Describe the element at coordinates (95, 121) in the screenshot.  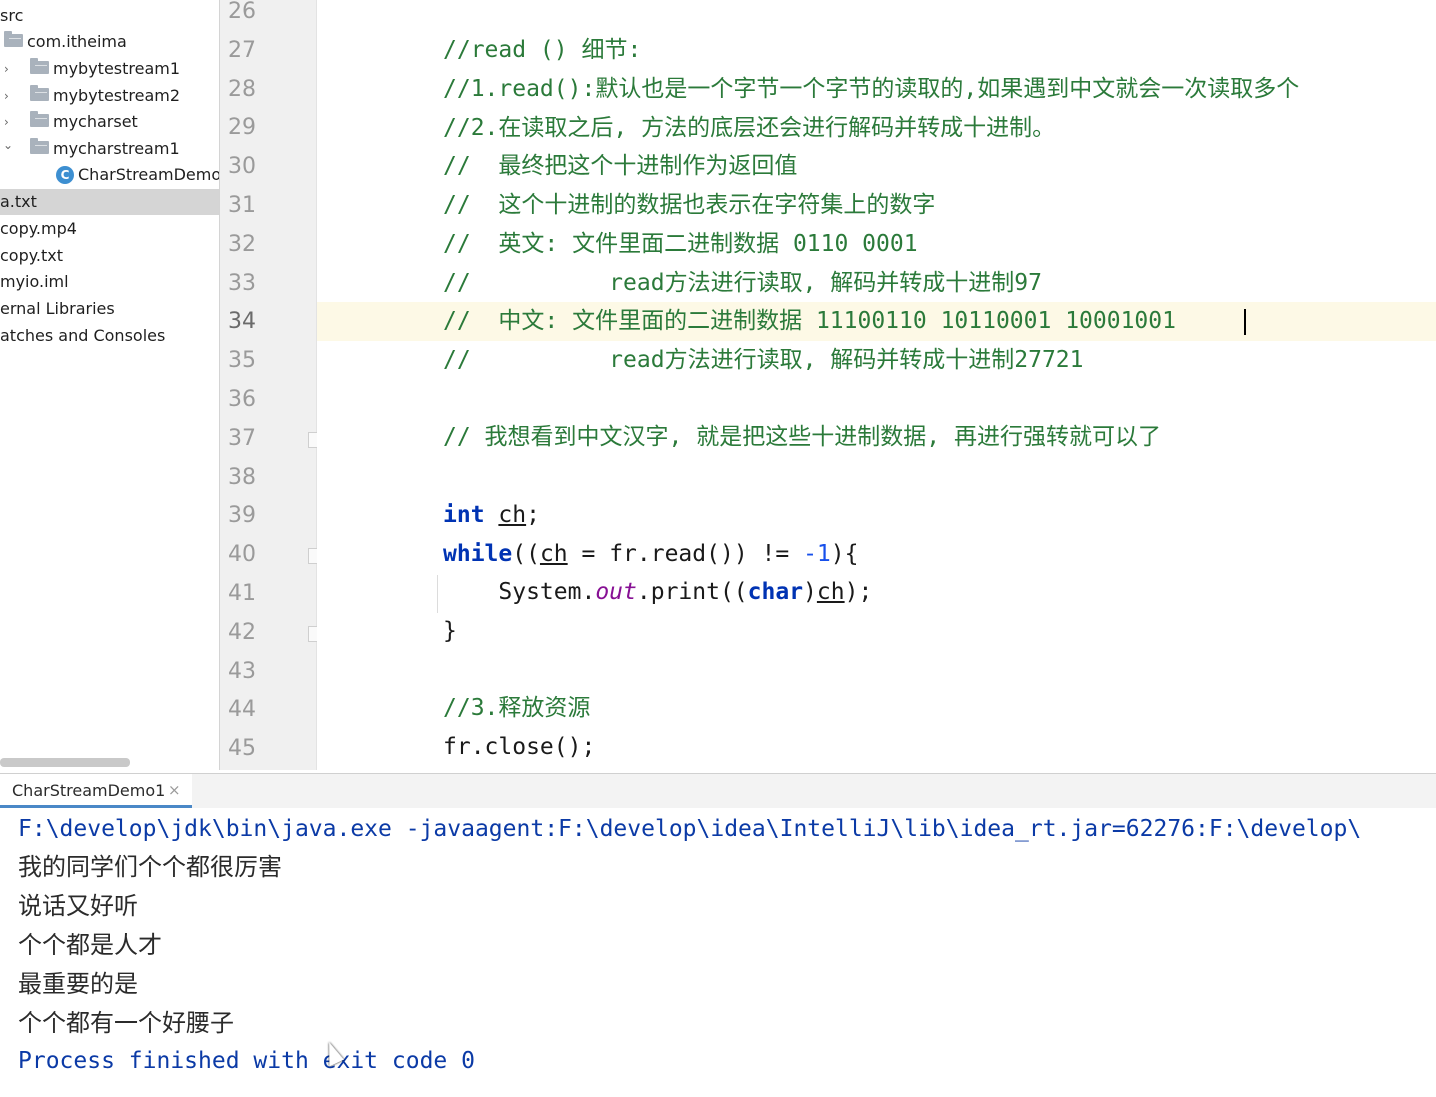
I see `tree-item-label: mycharset` at that location.